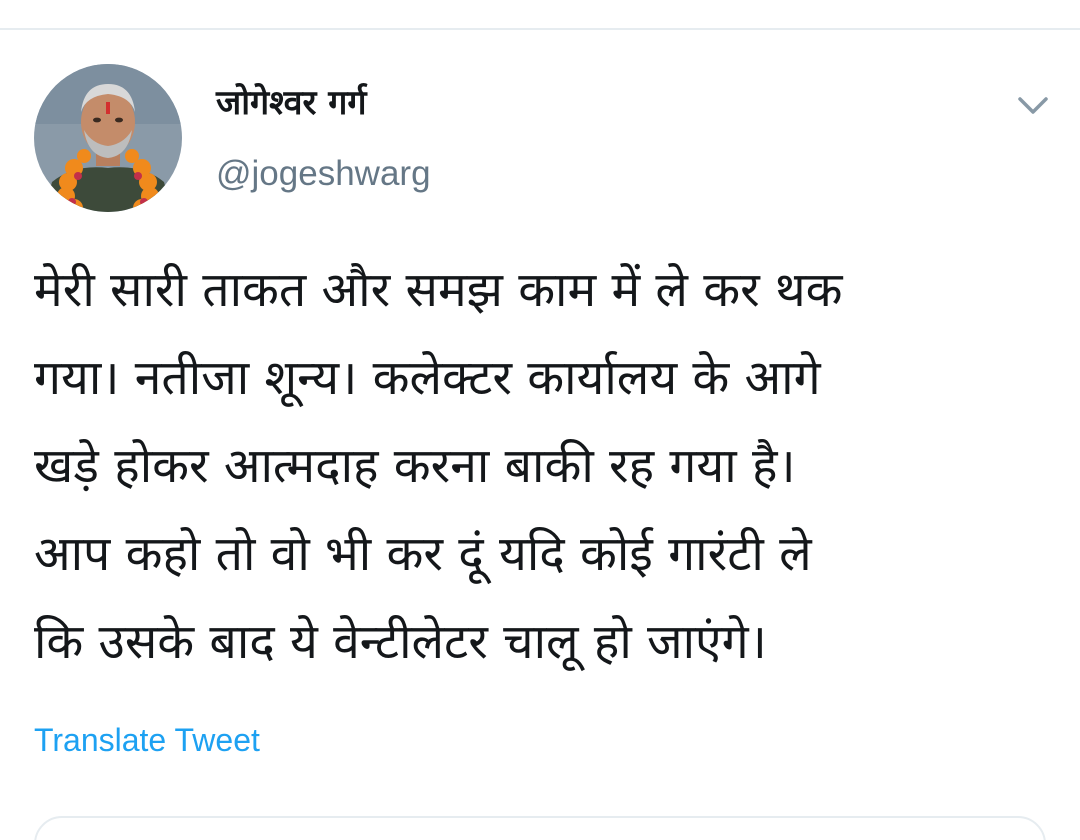 This screenshot has width=1080, height=840. I want to click on translate-tweet-link: Translate Tweet, so click(147, 740).